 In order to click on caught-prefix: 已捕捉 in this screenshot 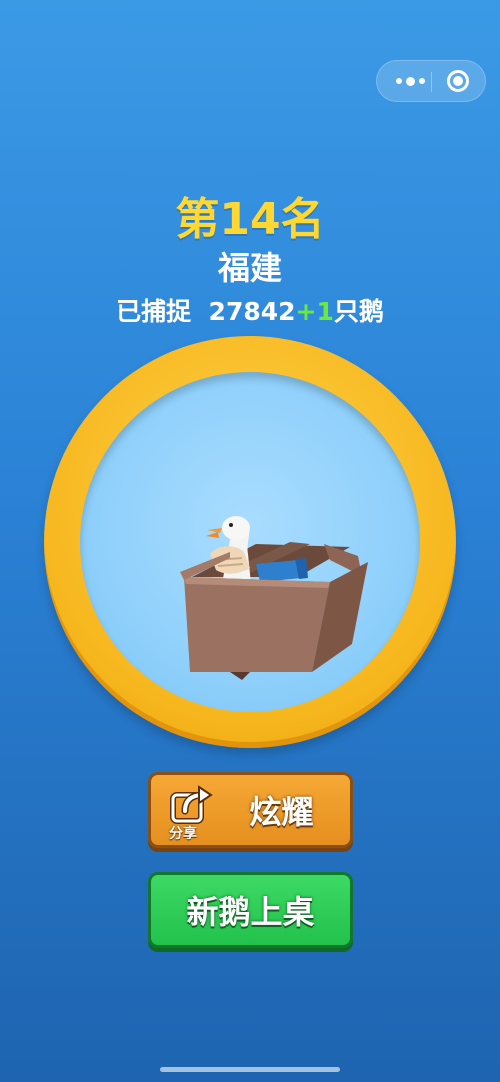, I will do `click(154, 311)`.